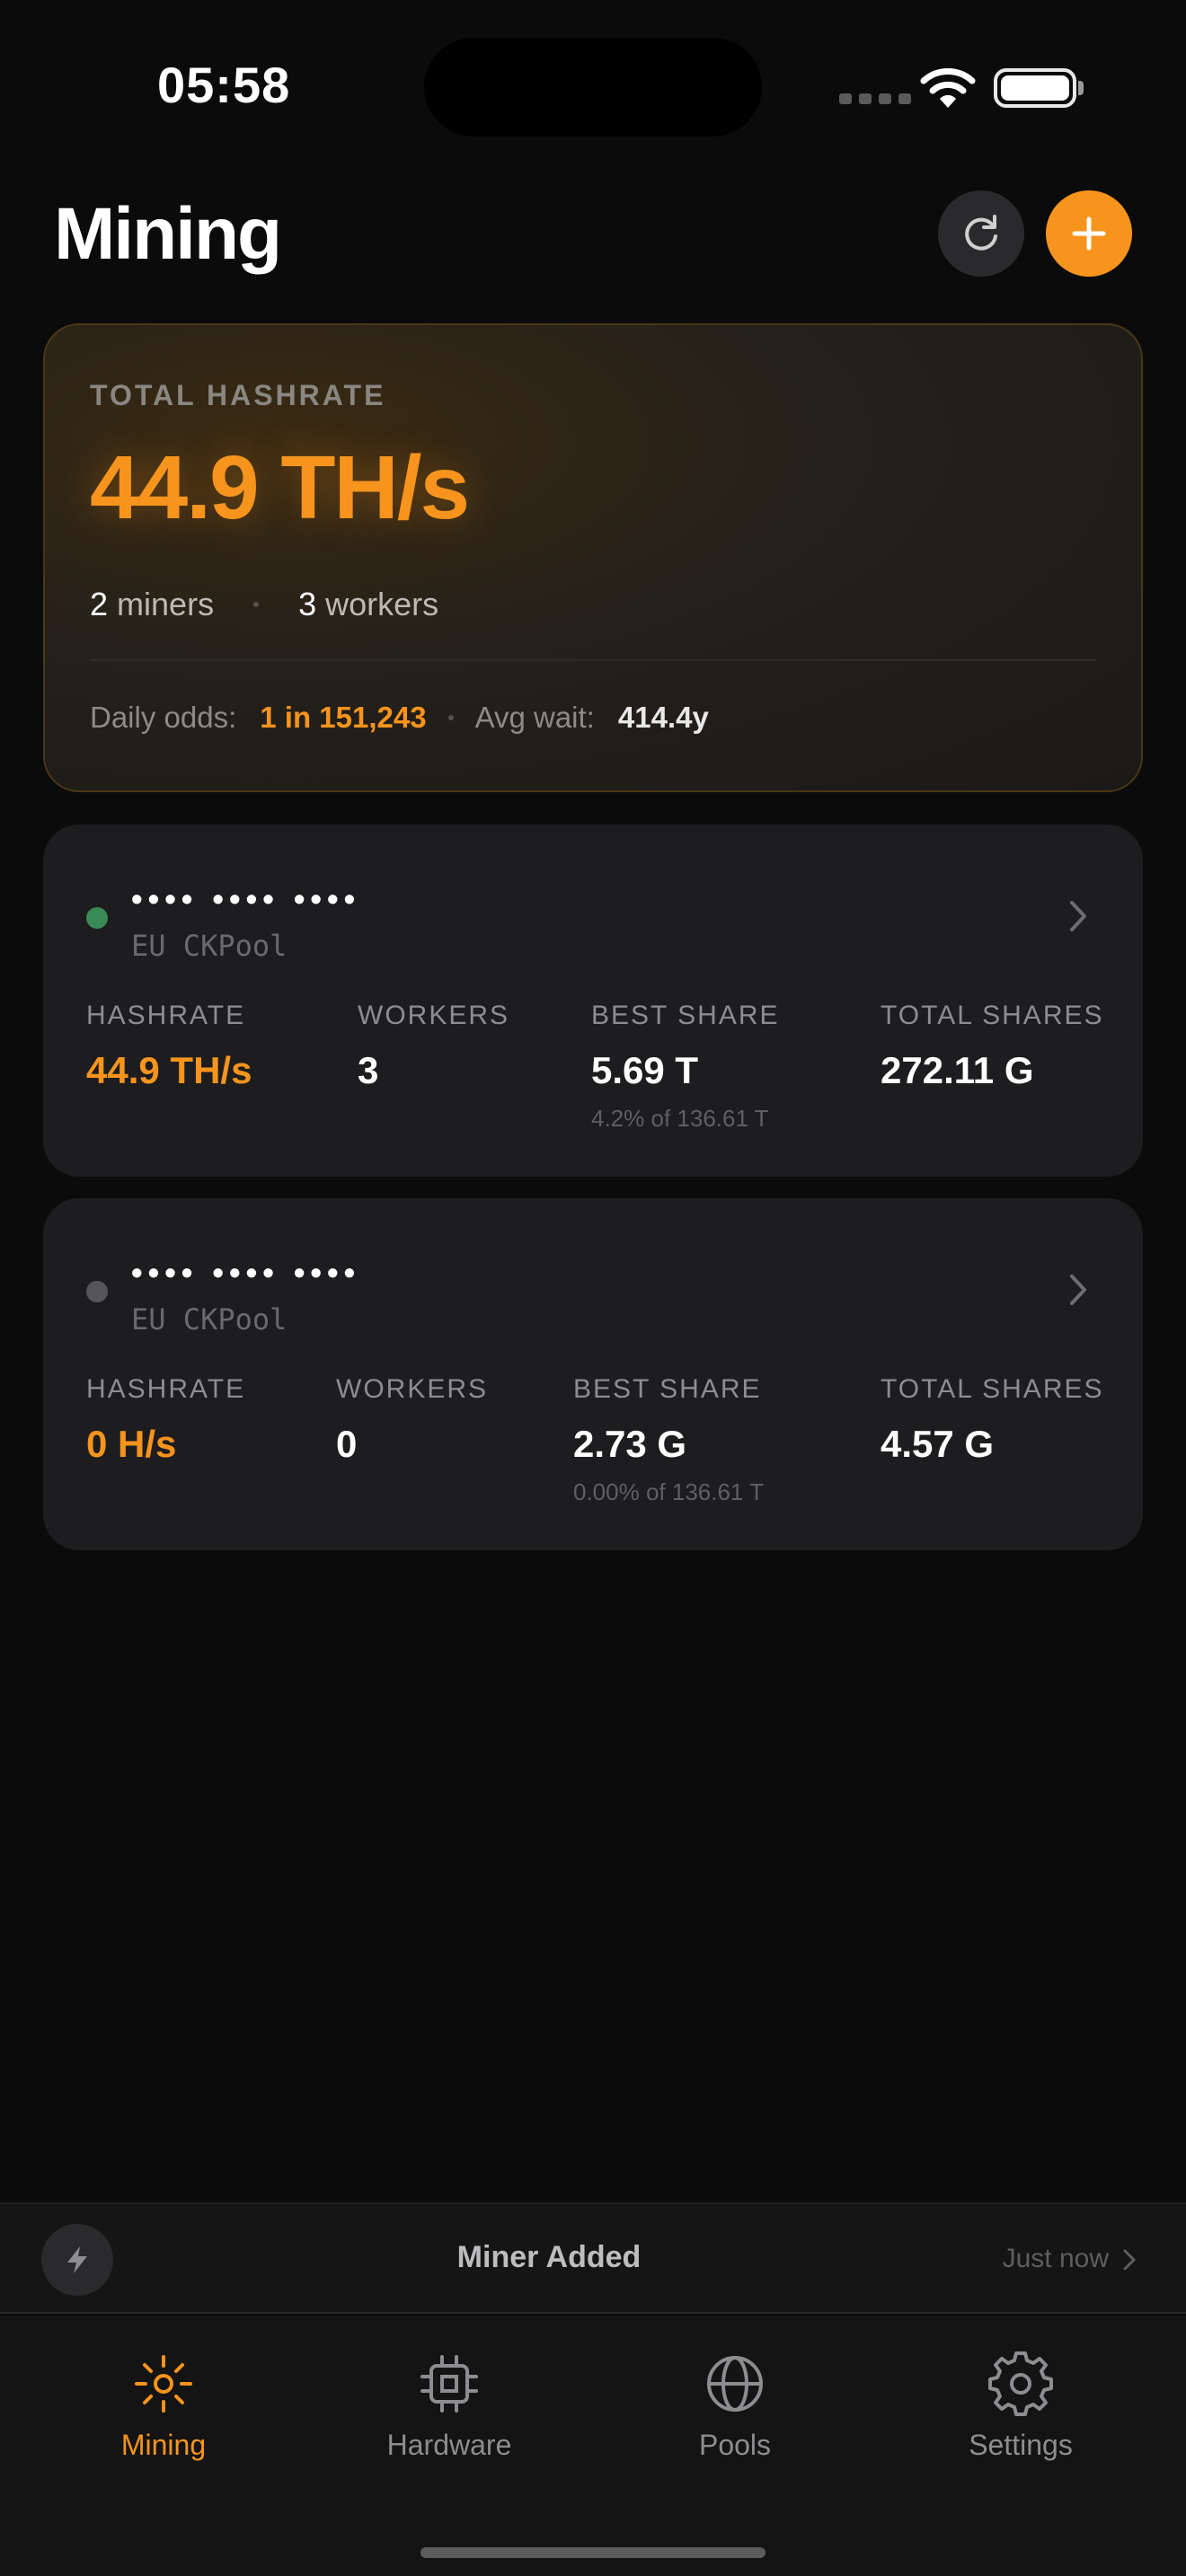  What do you see at coordinates (163, 717) in the screenshot?
I see `odds-label: Daily odds:` at bounding box center [163, 717].